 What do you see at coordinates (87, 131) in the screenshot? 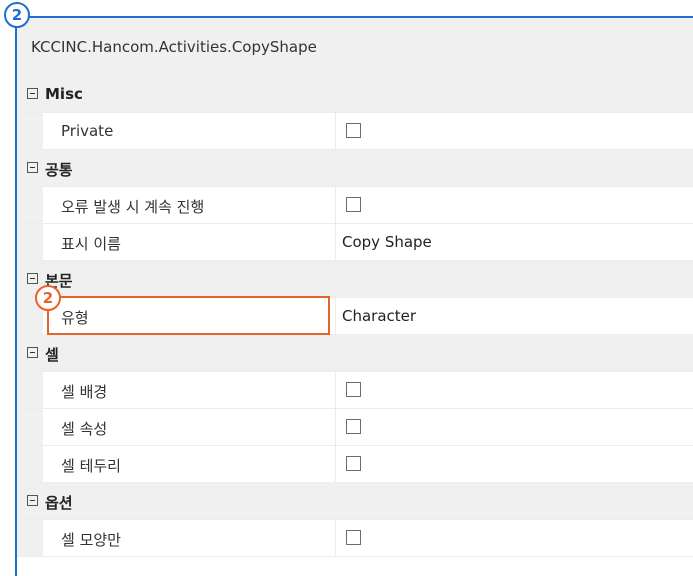
I see `property-name: Private` at bounding box center [87, 131].